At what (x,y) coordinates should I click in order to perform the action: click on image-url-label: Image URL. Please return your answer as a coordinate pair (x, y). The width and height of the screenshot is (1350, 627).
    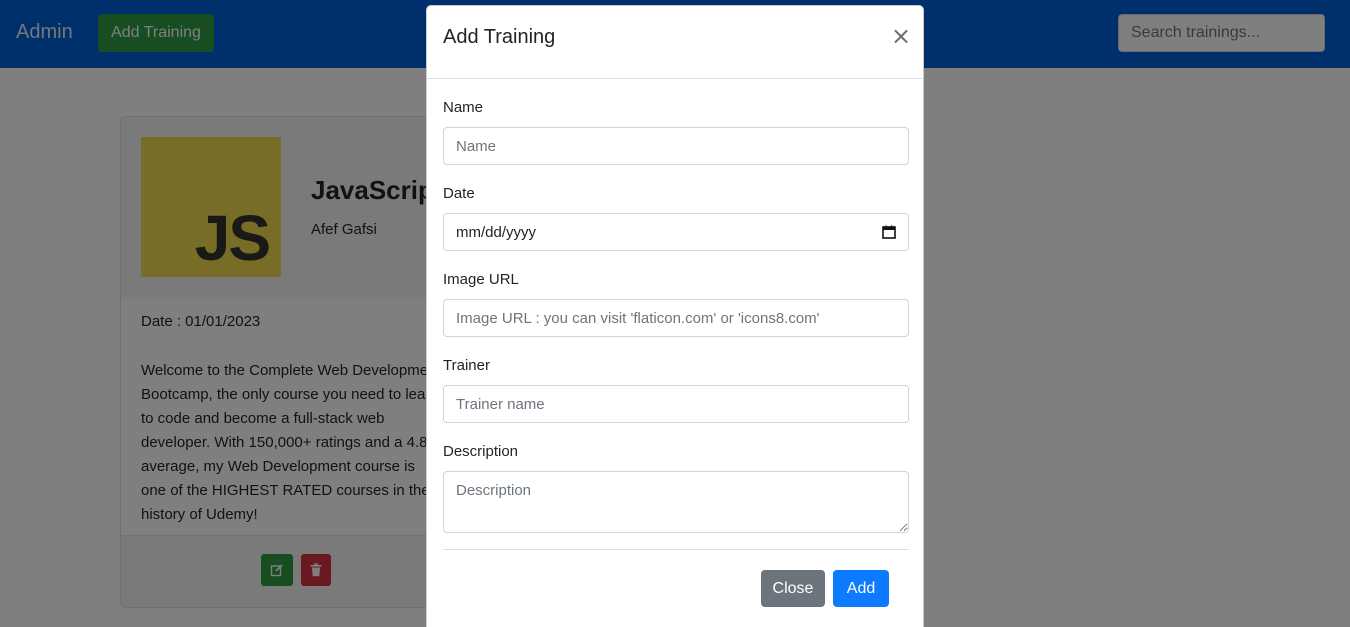
    Looking at the image, I should click on (481, 279).